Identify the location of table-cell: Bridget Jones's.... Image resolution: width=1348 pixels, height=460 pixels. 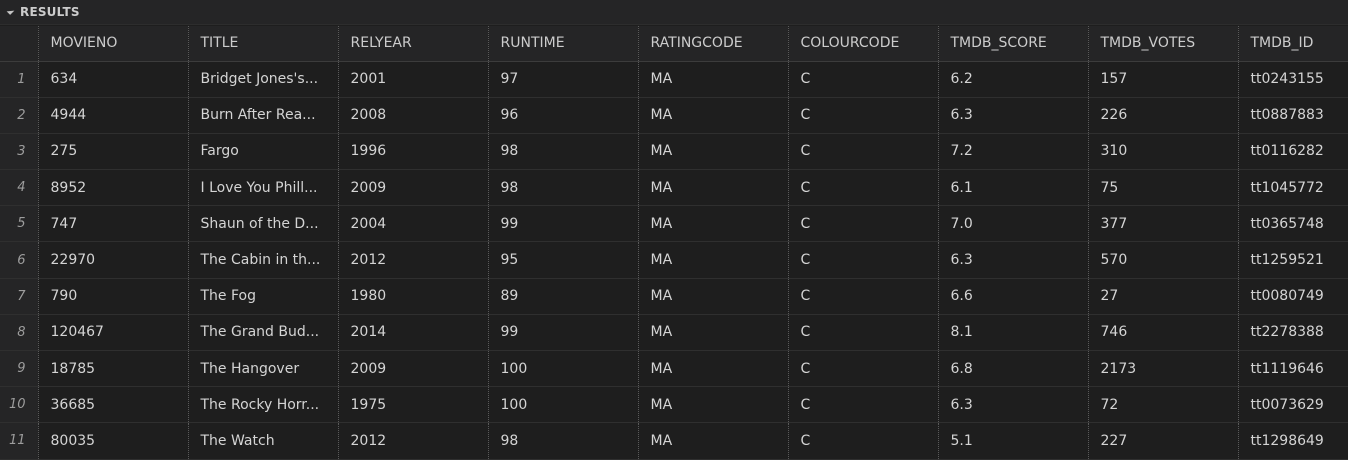
(263, 79).